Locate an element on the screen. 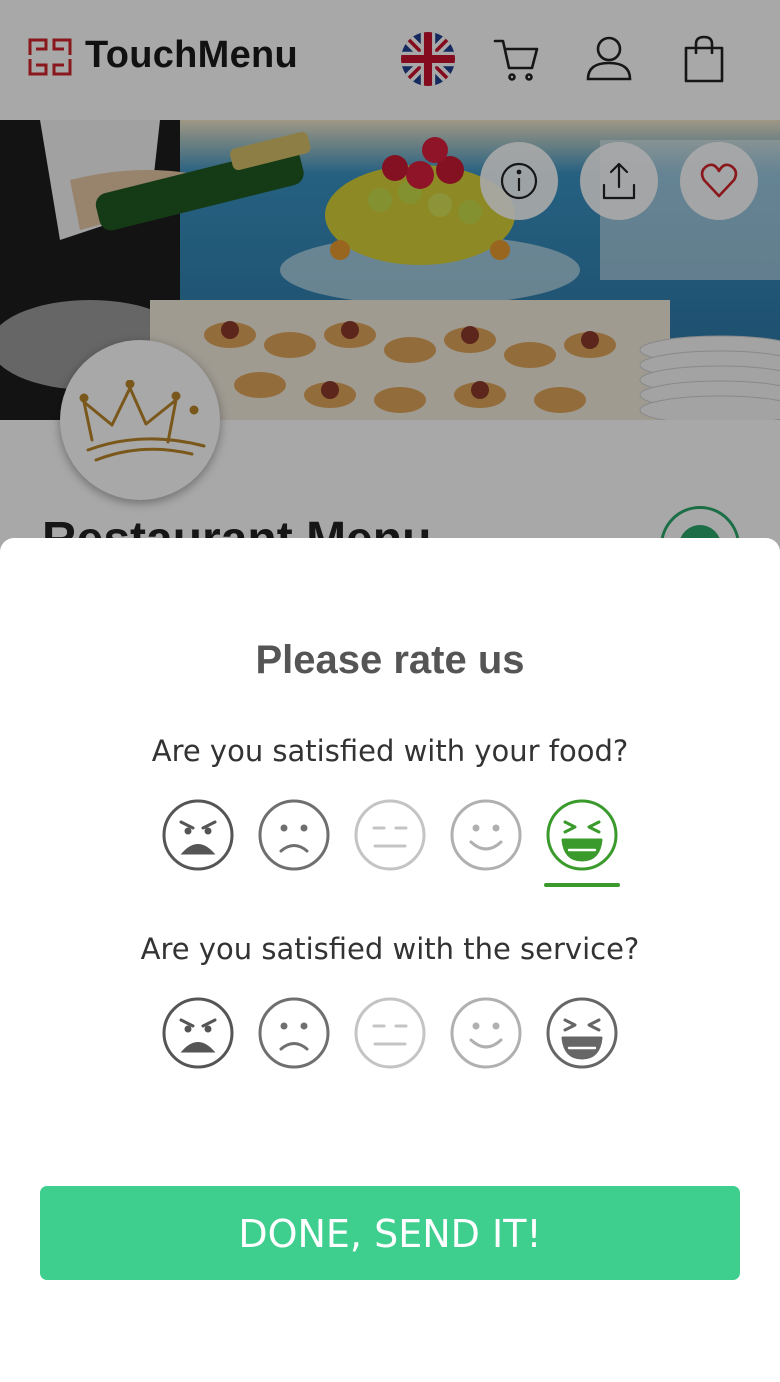 The height and width of the screenshot is (1382, 780). service-neutral-face-icon is located at coordinates (390, 1033).